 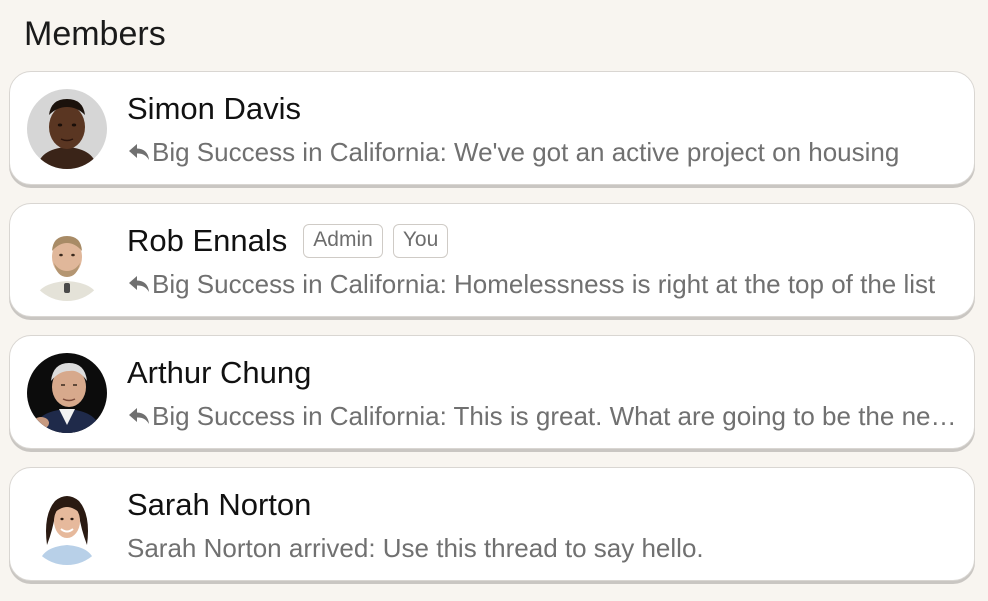 What do you see at coordinates (207, 240) in the screenshot?
I see `member-name: Rob Ennals` at bounding box center [207, 240].